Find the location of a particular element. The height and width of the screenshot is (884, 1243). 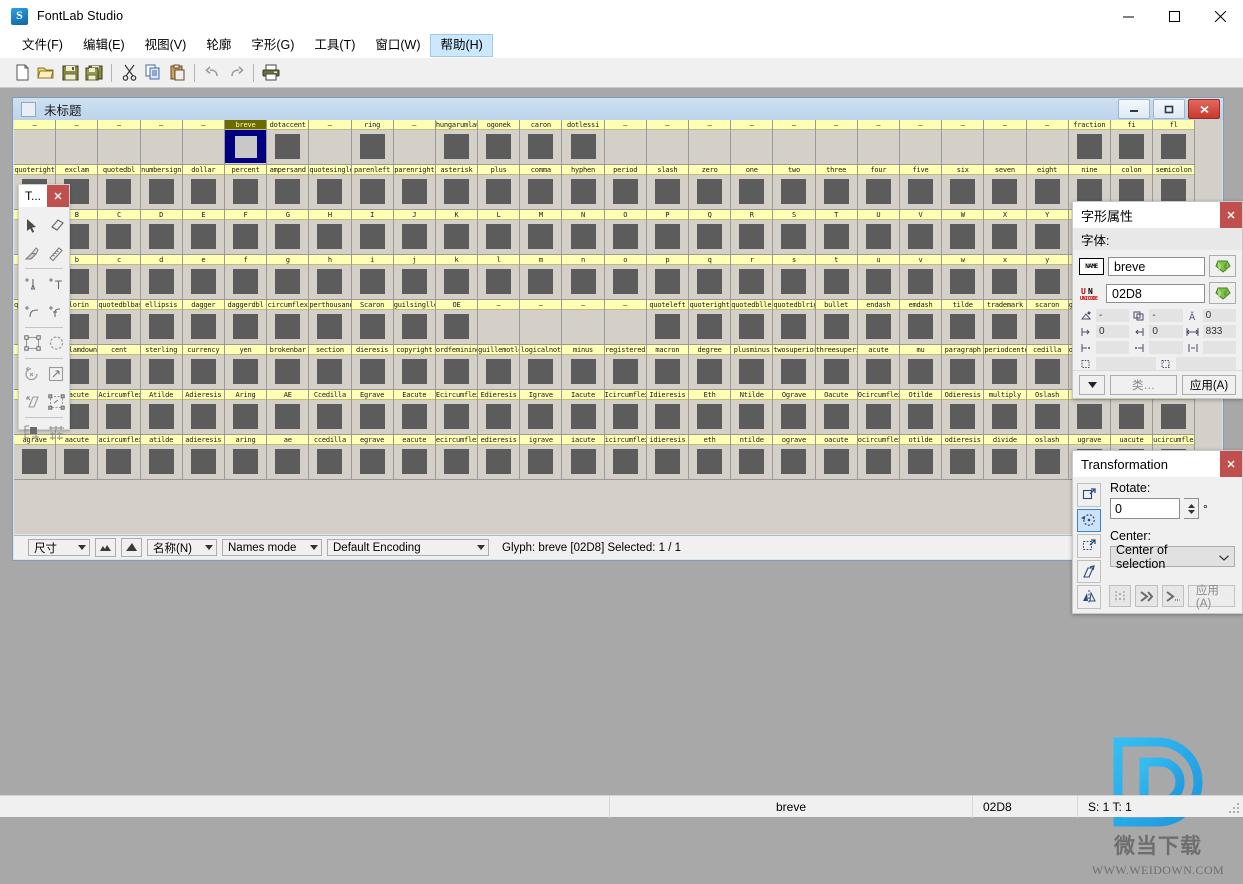

glyph-cell: zero is located at coordinates (710, 187).